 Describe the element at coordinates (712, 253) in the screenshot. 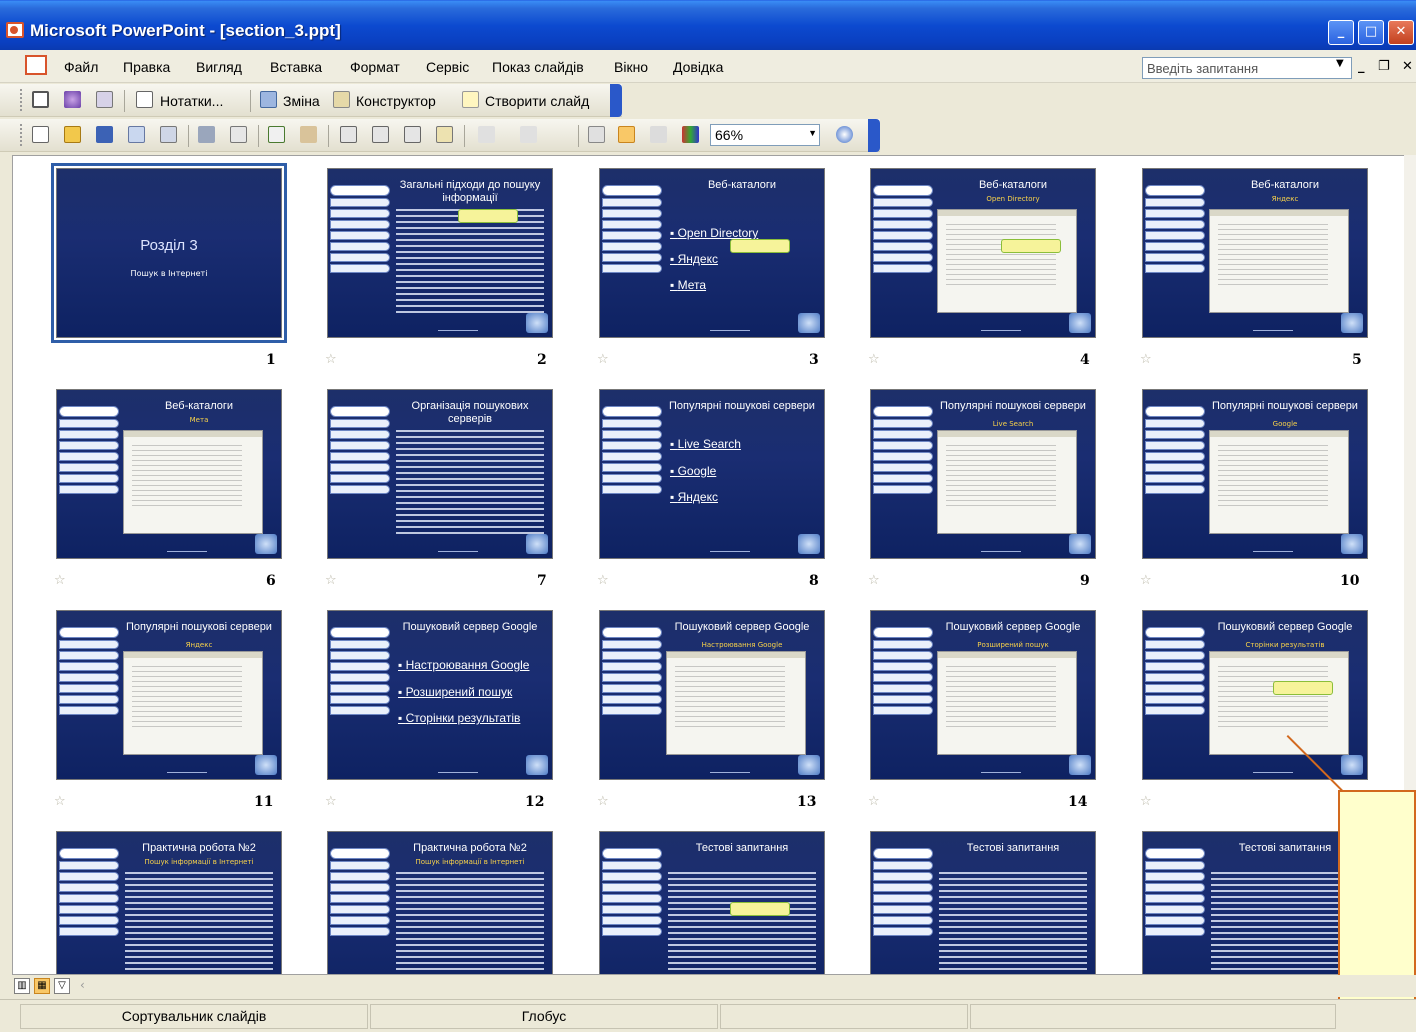

I see `slide-thumbnail: Веб-каталоги Open Directory Яндекс Мета` at that location.